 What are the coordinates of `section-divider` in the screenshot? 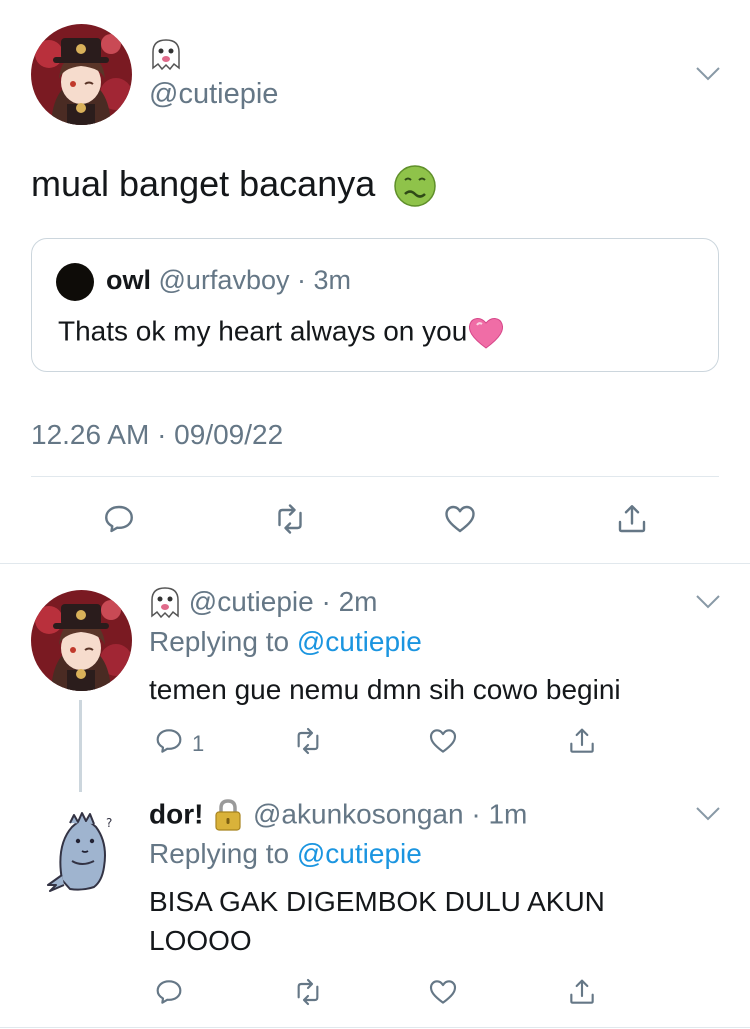 It's located at (375, 563).